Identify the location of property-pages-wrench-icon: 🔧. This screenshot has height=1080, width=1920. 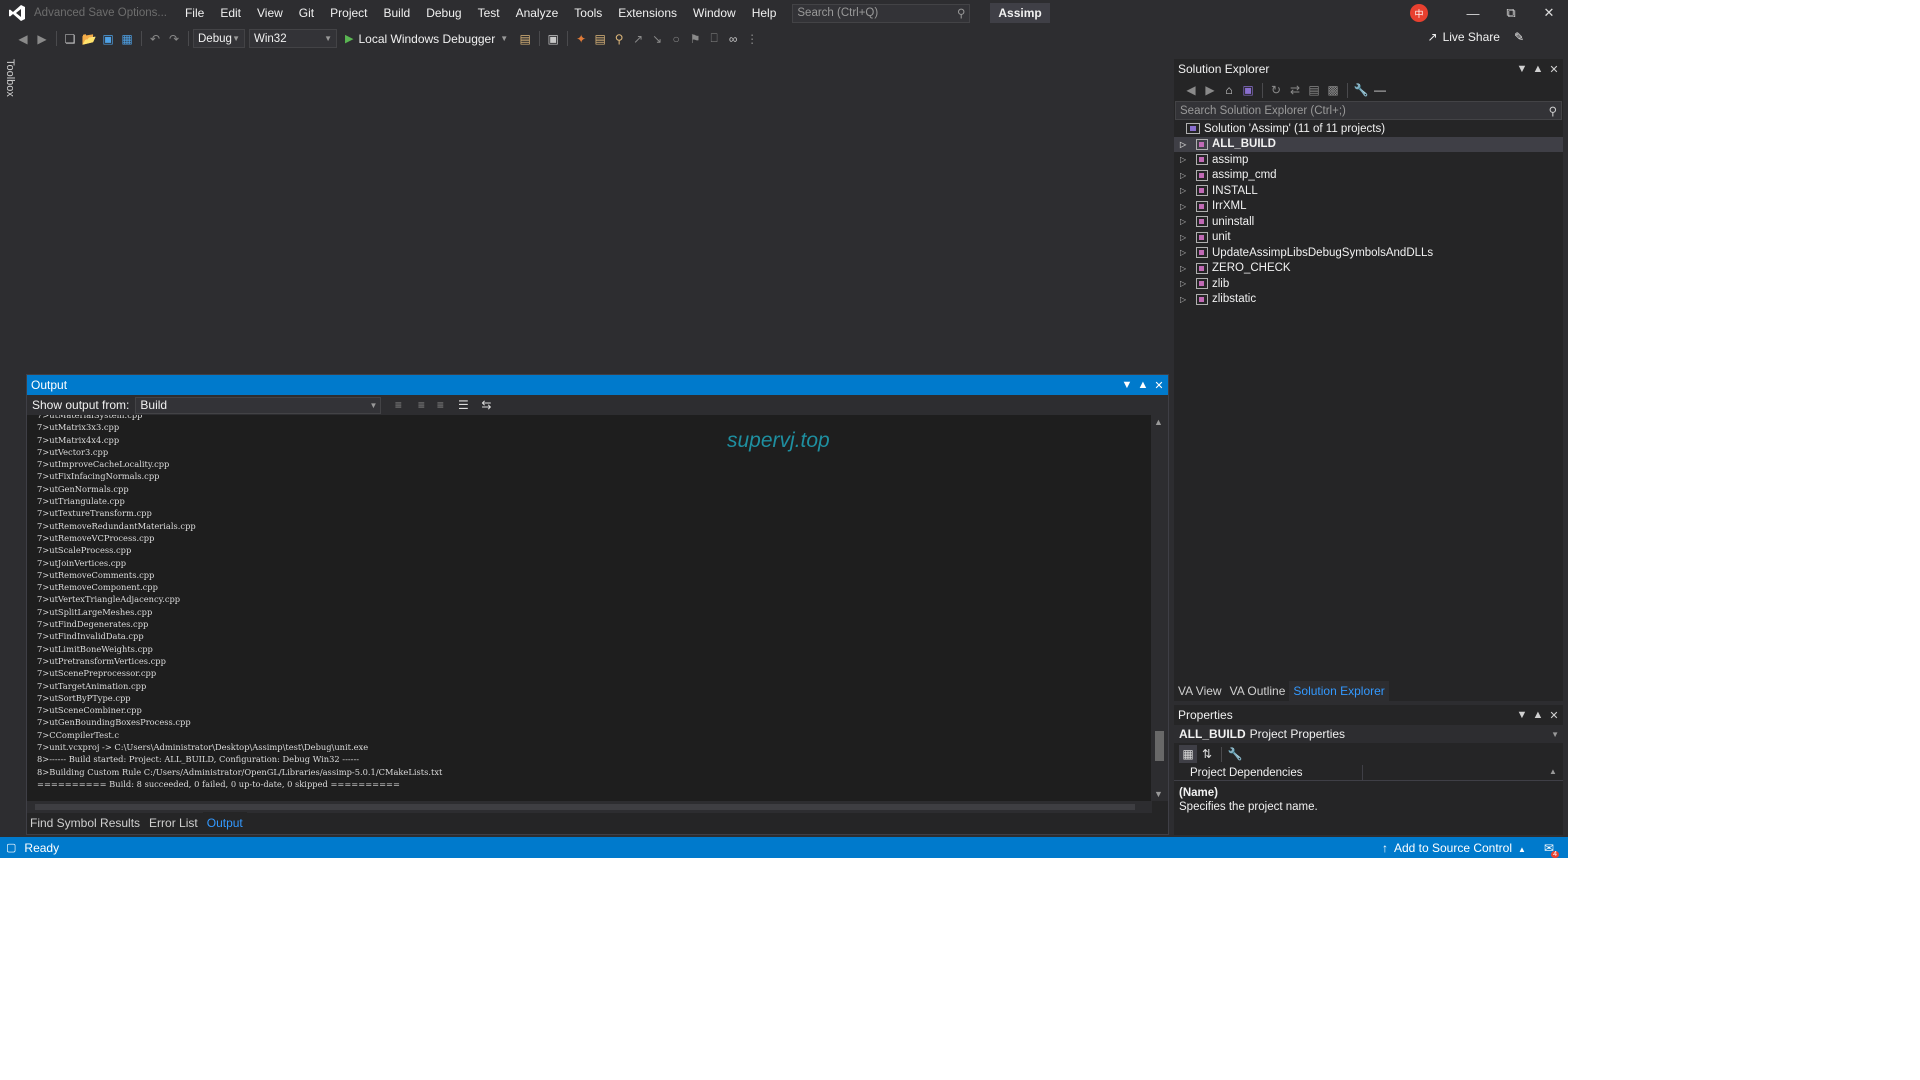
(1235, 754).